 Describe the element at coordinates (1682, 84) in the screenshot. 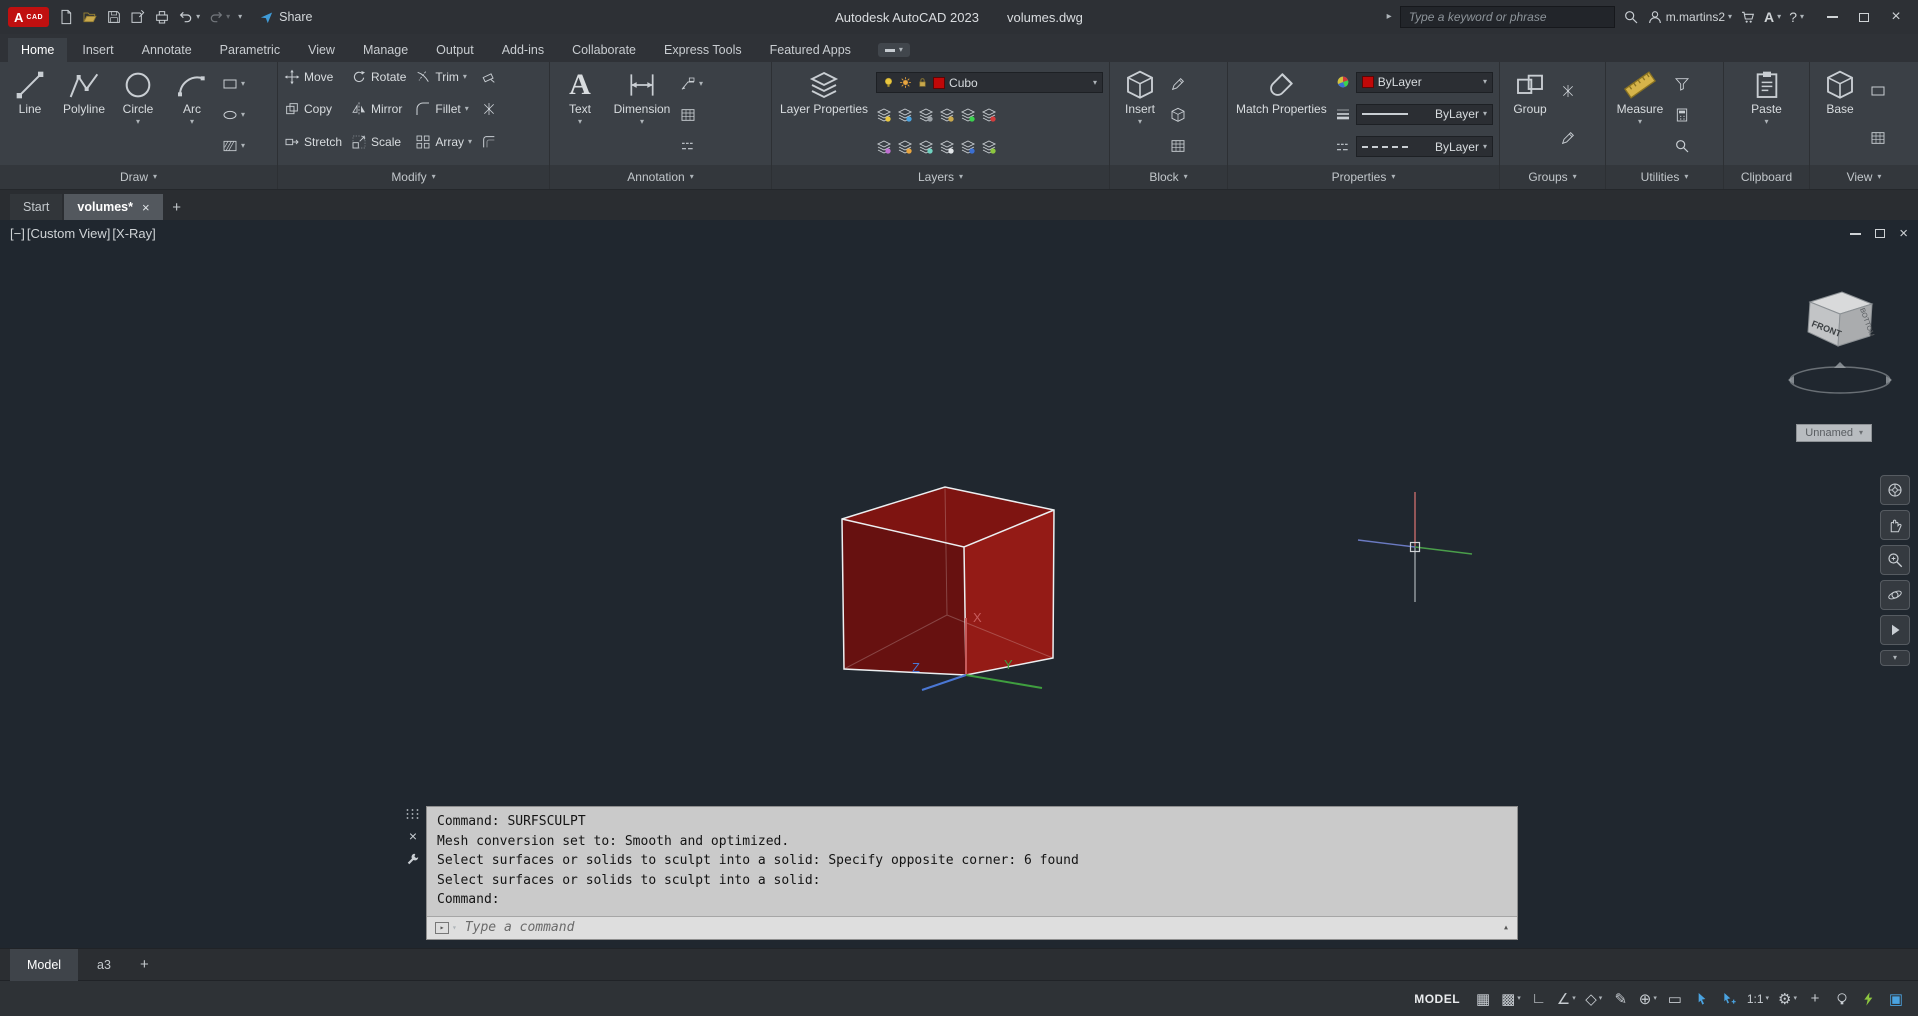

I see `quick-select-button` at that location.